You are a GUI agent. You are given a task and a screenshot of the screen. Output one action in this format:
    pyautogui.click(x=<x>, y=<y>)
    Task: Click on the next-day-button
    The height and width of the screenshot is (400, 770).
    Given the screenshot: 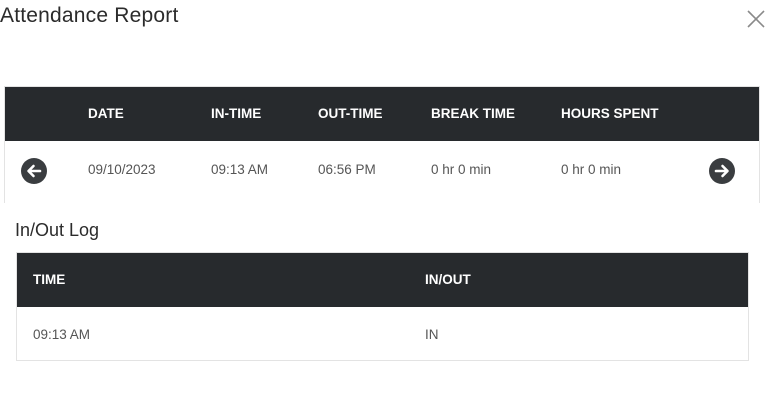 What is the action you would take?
    pyautogui.click(x=722, y=171)
    